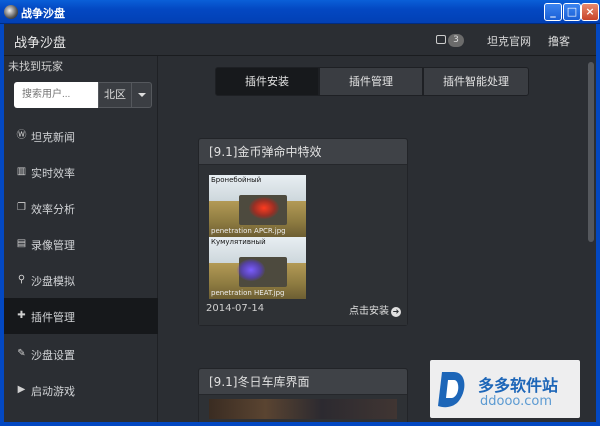 The height and width of the screenshot is (426, 600). Describe the element at coordinates (81, 136) in the screenshot. I see `sidebar-item-news: Ⓦ 坦克新闻` at that location.